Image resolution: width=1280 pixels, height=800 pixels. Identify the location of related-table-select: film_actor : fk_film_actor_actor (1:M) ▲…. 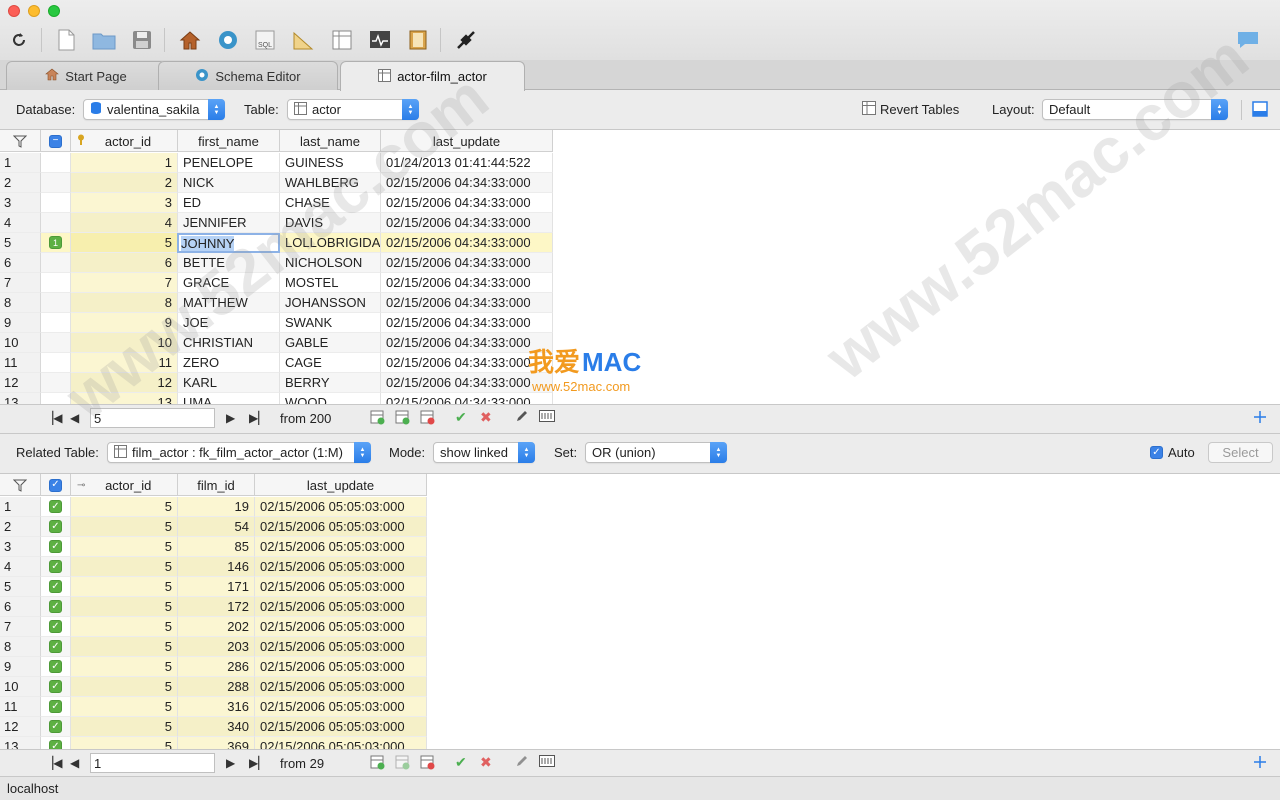
(239, 452).